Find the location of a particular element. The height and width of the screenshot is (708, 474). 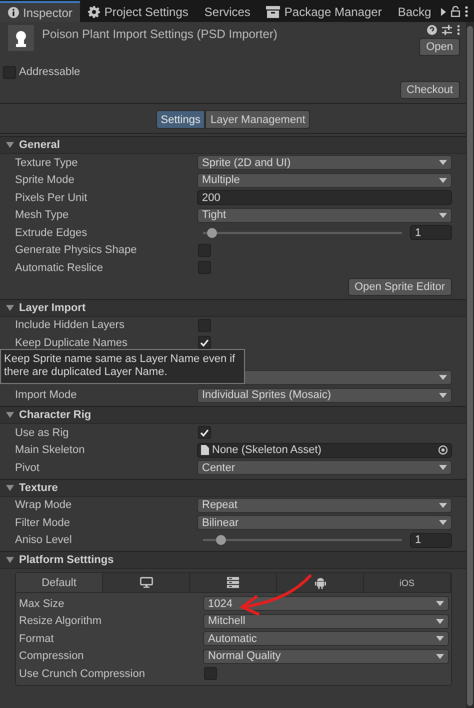

field-label: Compression is located at coordinates (51, 656).